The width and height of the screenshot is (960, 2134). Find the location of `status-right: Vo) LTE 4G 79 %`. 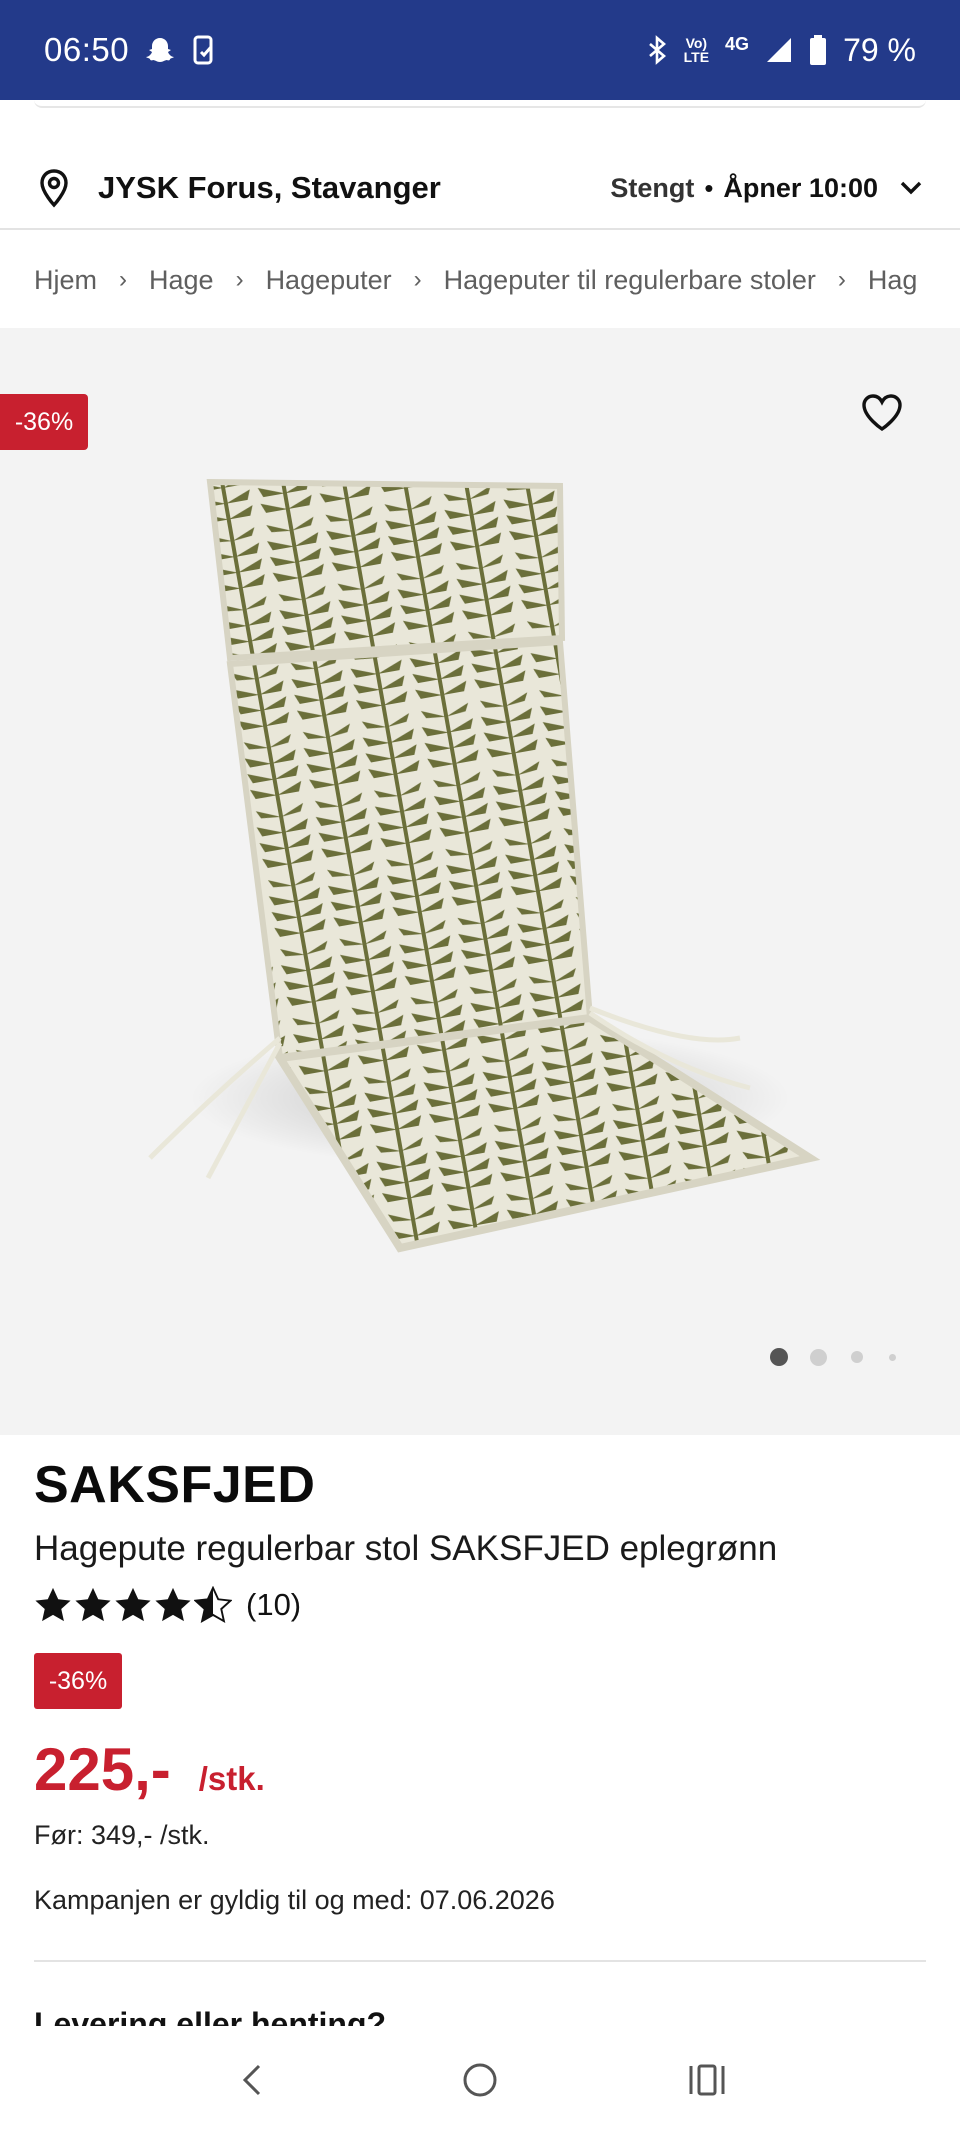

status-right: Vo) LTE 4G 79 % is located at coordinates (781, 50).